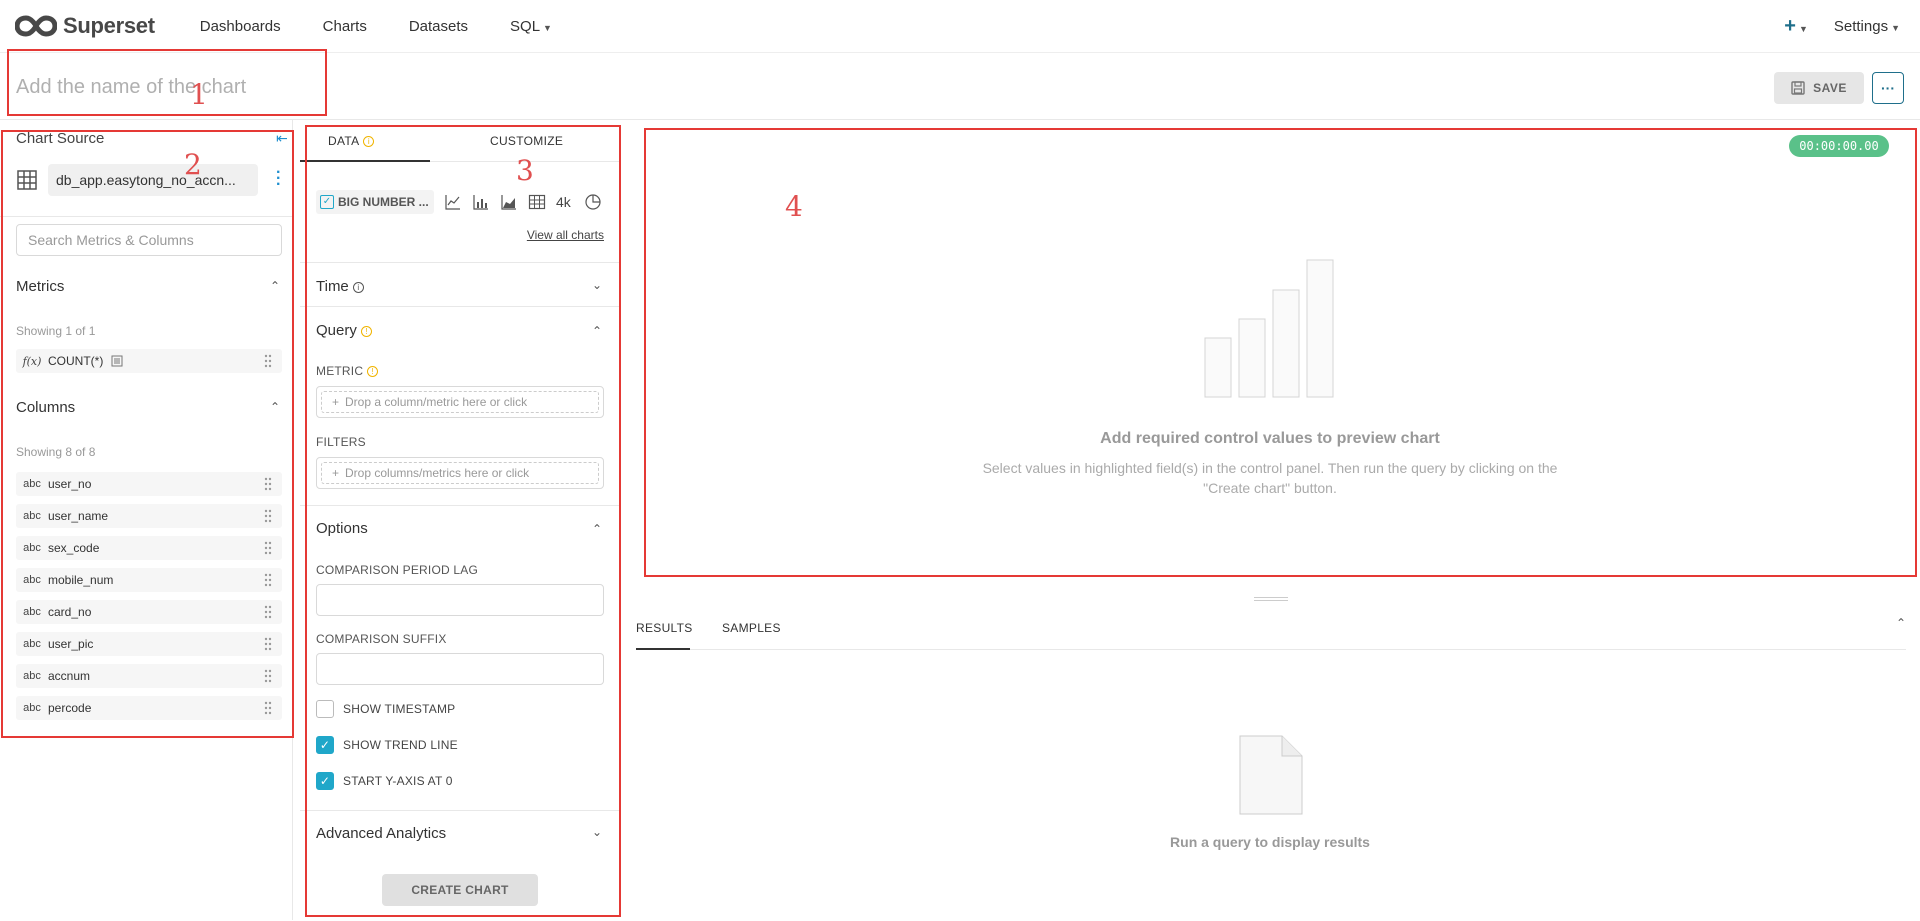  I want to click on search-metrics-columns-input: Search Metrics & Columns, so click(149, 240).